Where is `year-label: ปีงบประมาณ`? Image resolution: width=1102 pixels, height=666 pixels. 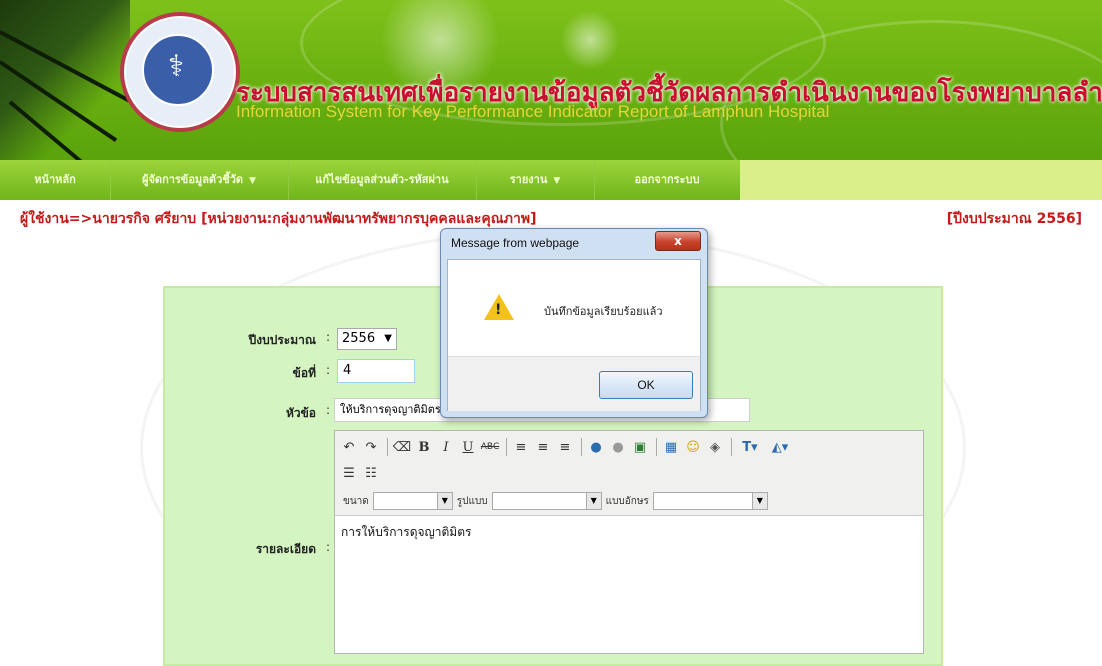 year-label: ปีงบประมาณ is located at coordinates (282, 340).